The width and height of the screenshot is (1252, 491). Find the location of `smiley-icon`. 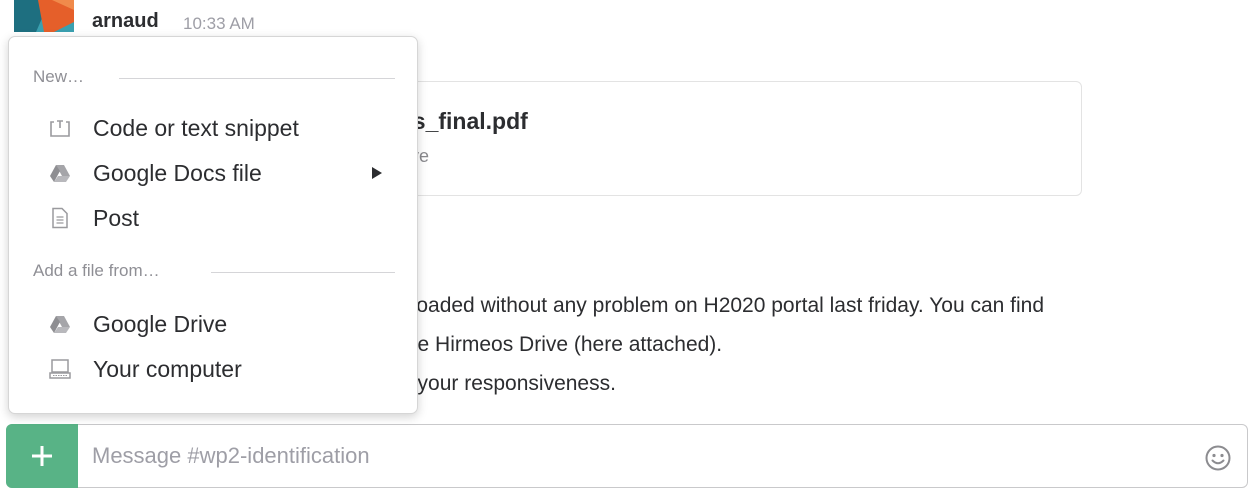

smiley-icon is located at coordinates (1218, 458).